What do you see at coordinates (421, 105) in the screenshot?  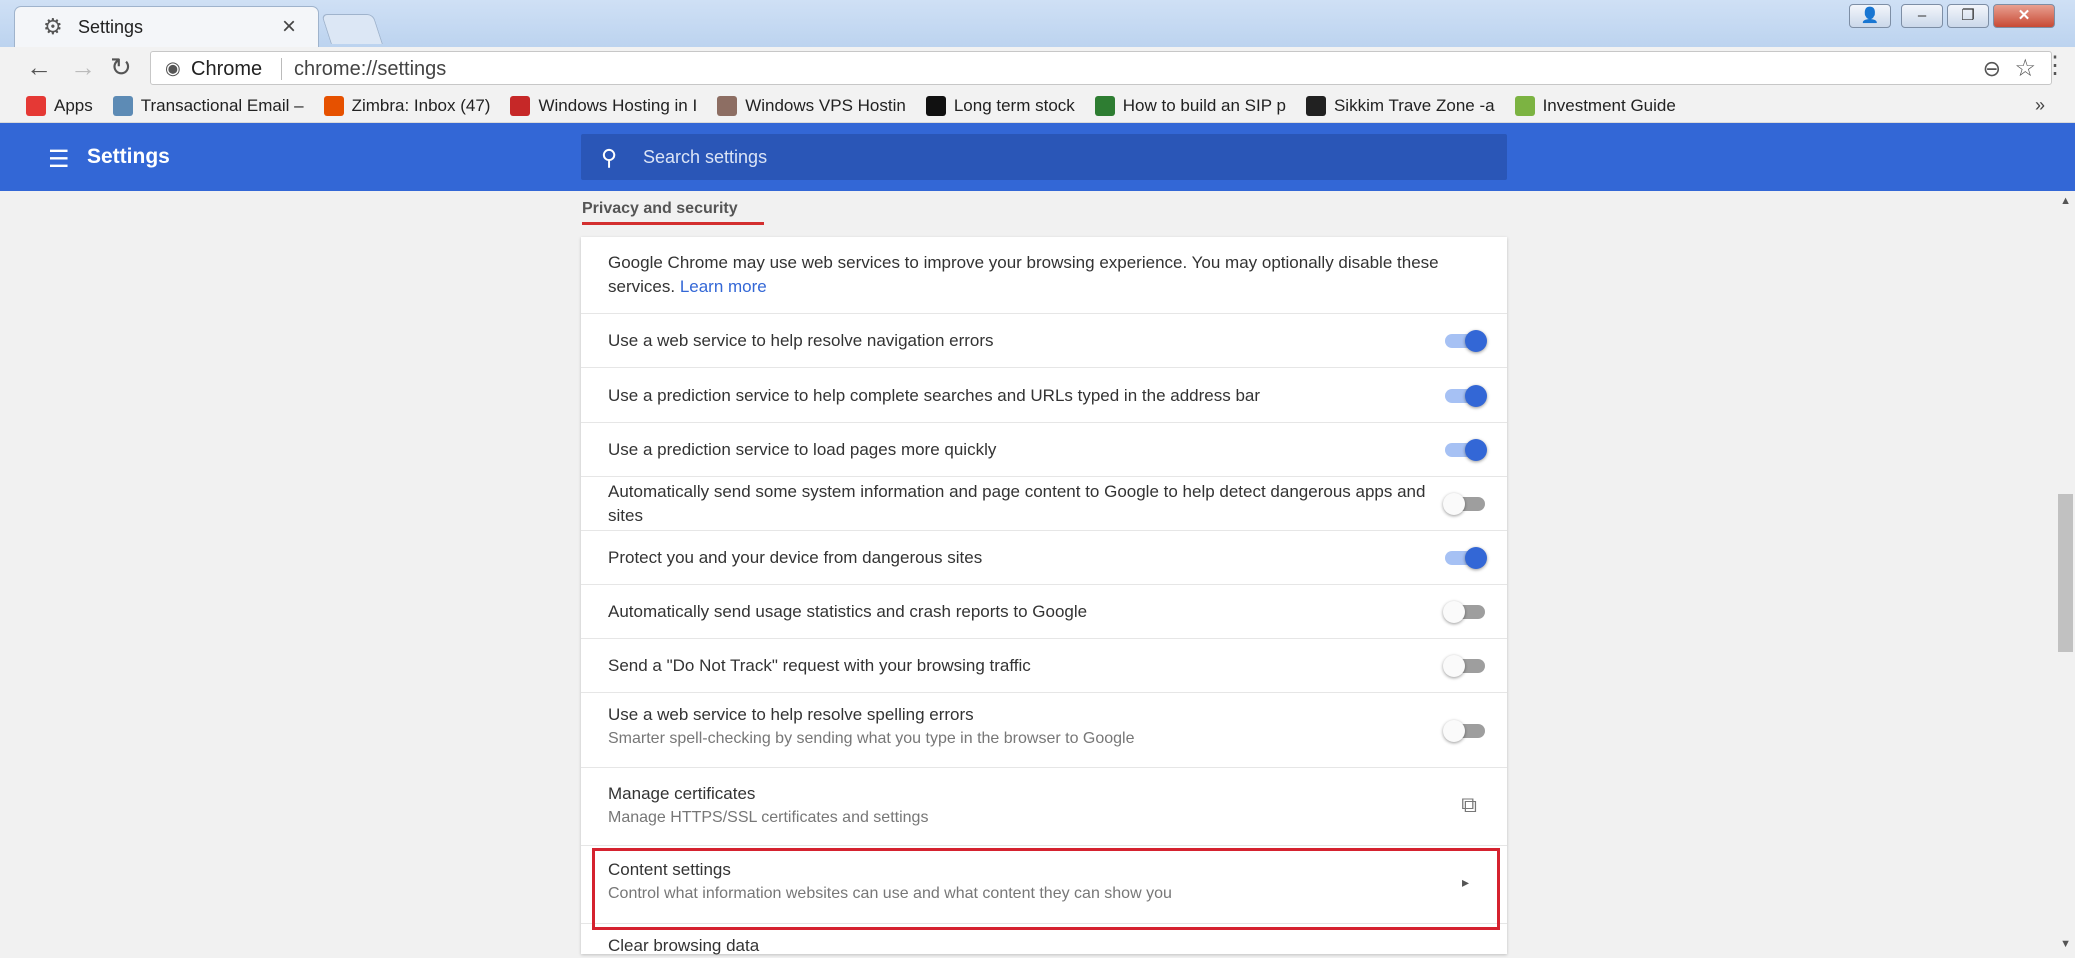 I see `bookmark-label: Zimbra: Inbox (47)` at bounding box center [421, 105].